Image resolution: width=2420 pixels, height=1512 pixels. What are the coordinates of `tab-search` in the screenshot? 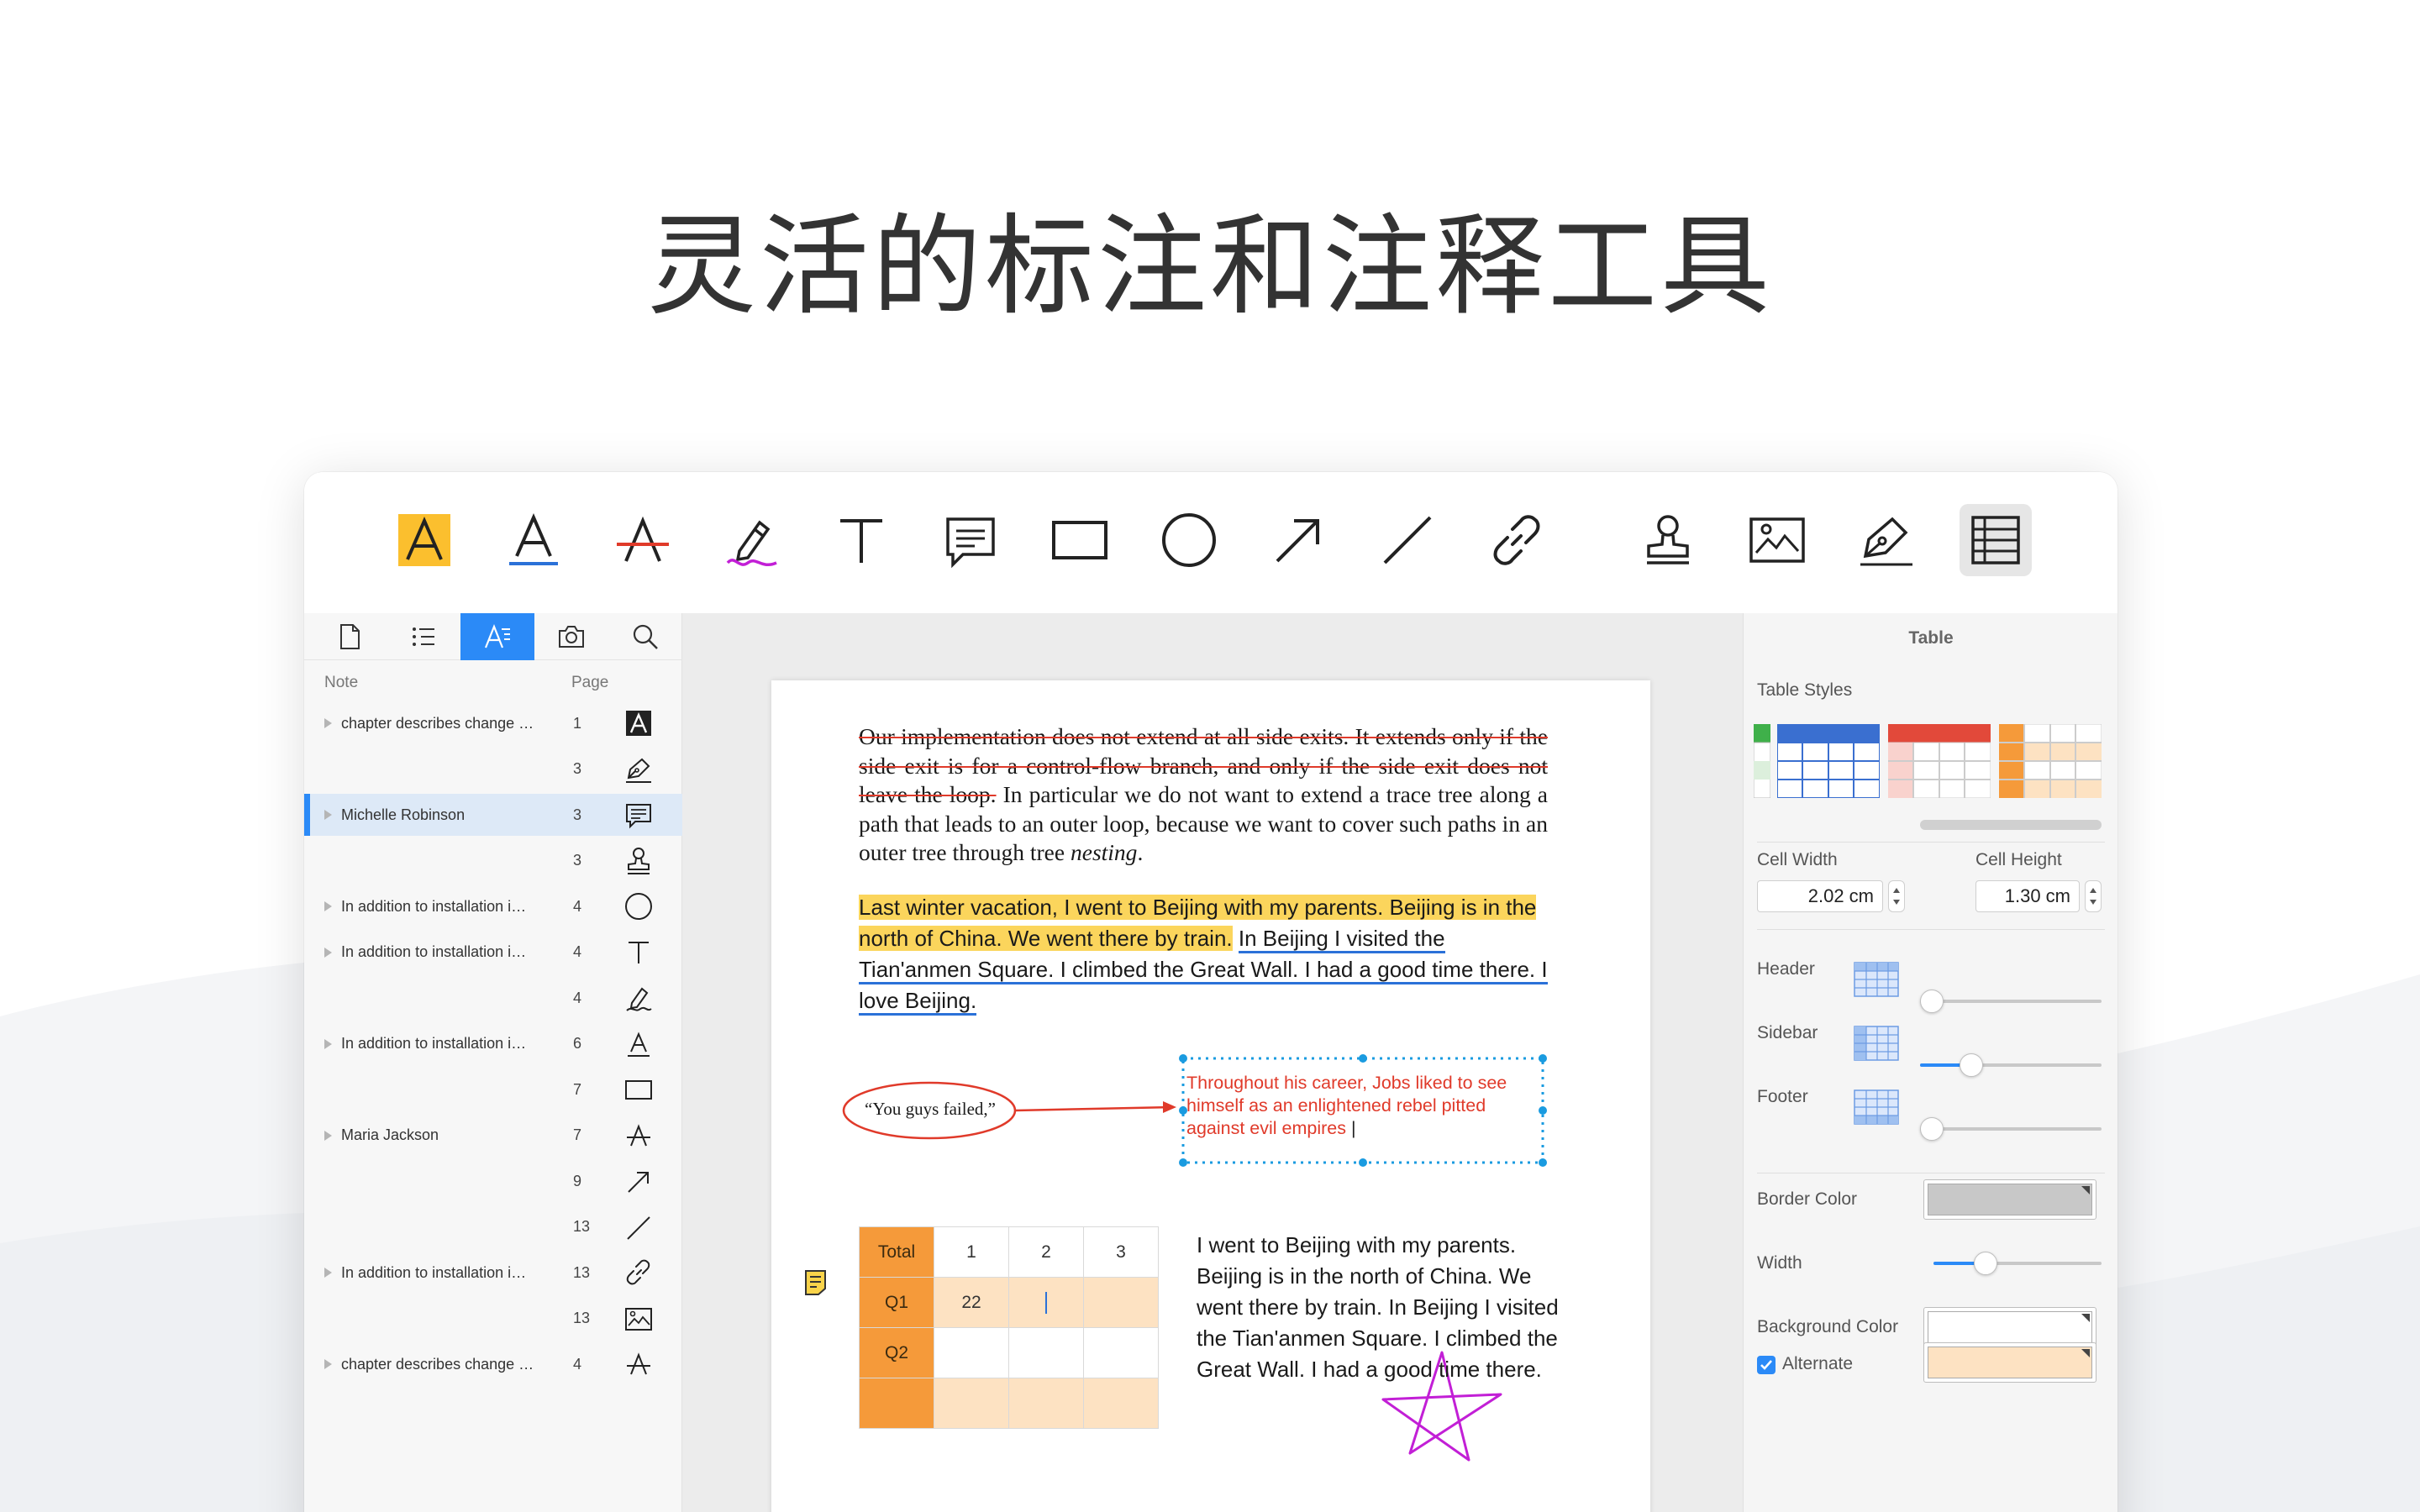 It's located at (645, 636).